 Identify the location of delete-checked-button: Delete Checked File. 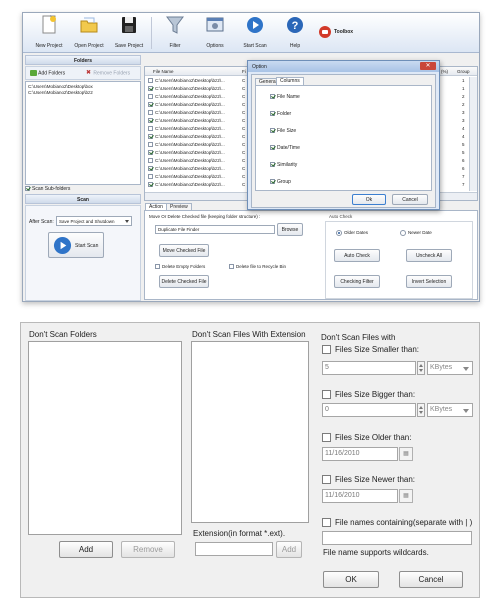
(184, 281).